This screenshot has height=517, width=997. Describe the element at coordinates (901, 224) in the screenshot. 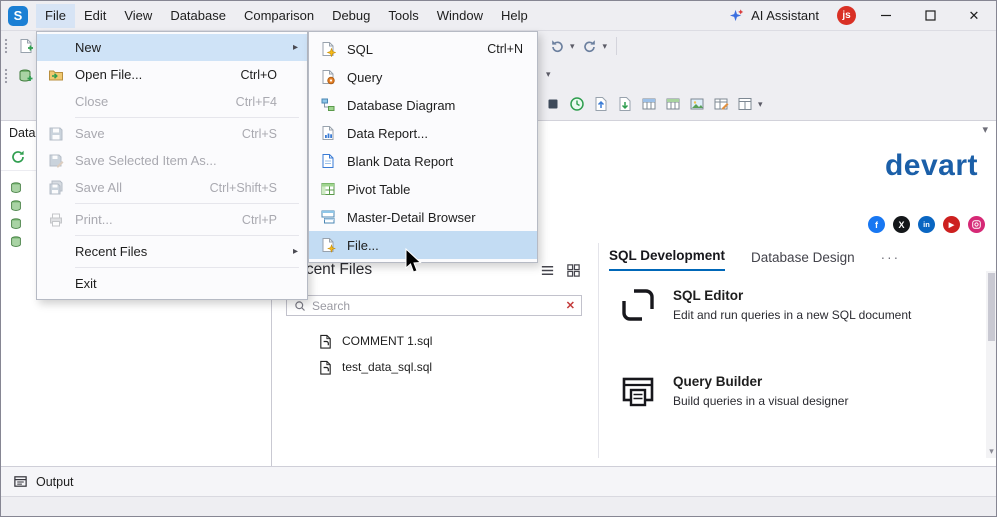

I see `x-twitter-icon: X` at that location.